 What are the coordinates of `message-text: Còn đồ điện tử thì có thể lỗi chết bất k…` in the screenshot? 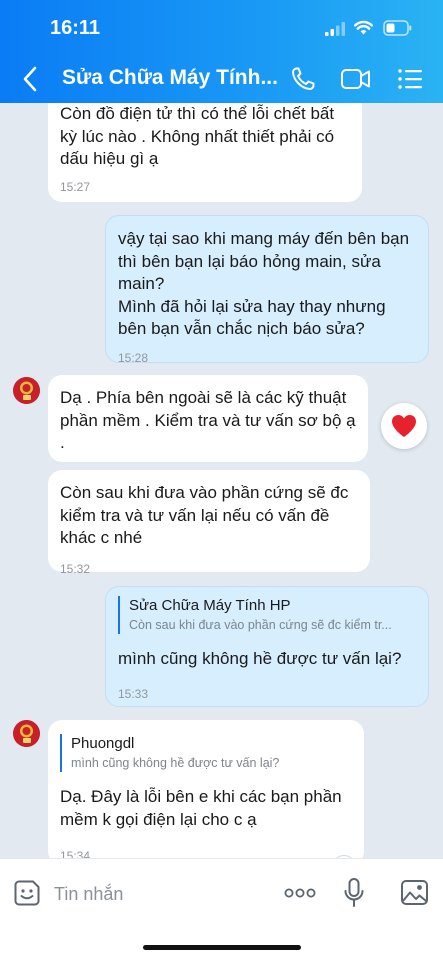 It's located at (197, 136).